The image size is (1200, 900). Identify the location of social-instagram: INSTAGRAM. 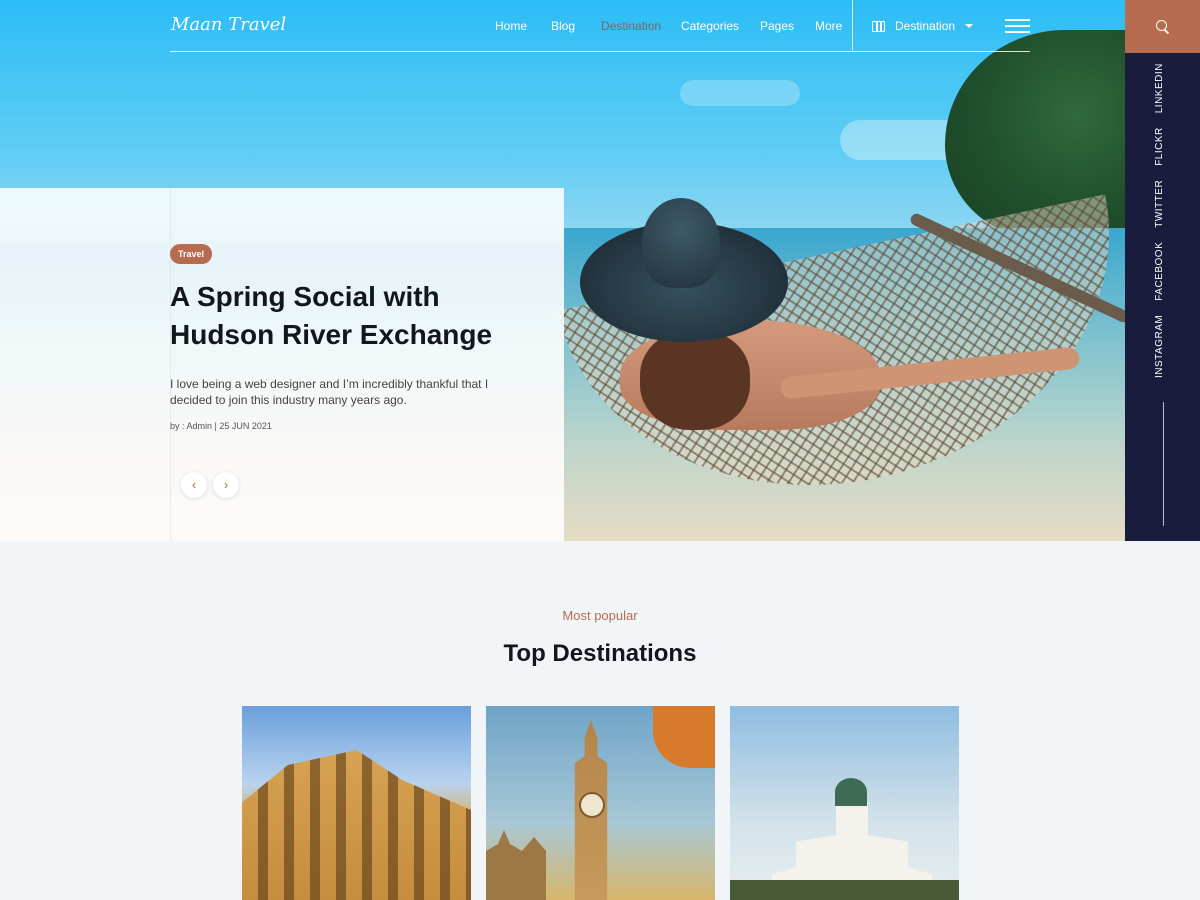
(1163, 346).